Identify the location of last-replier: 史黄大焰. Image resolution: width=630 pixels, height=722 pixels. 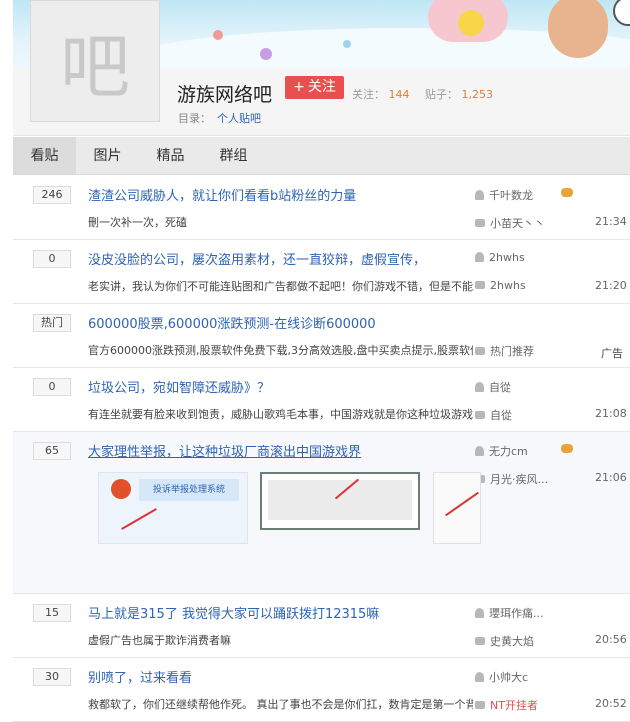
(504, 641).